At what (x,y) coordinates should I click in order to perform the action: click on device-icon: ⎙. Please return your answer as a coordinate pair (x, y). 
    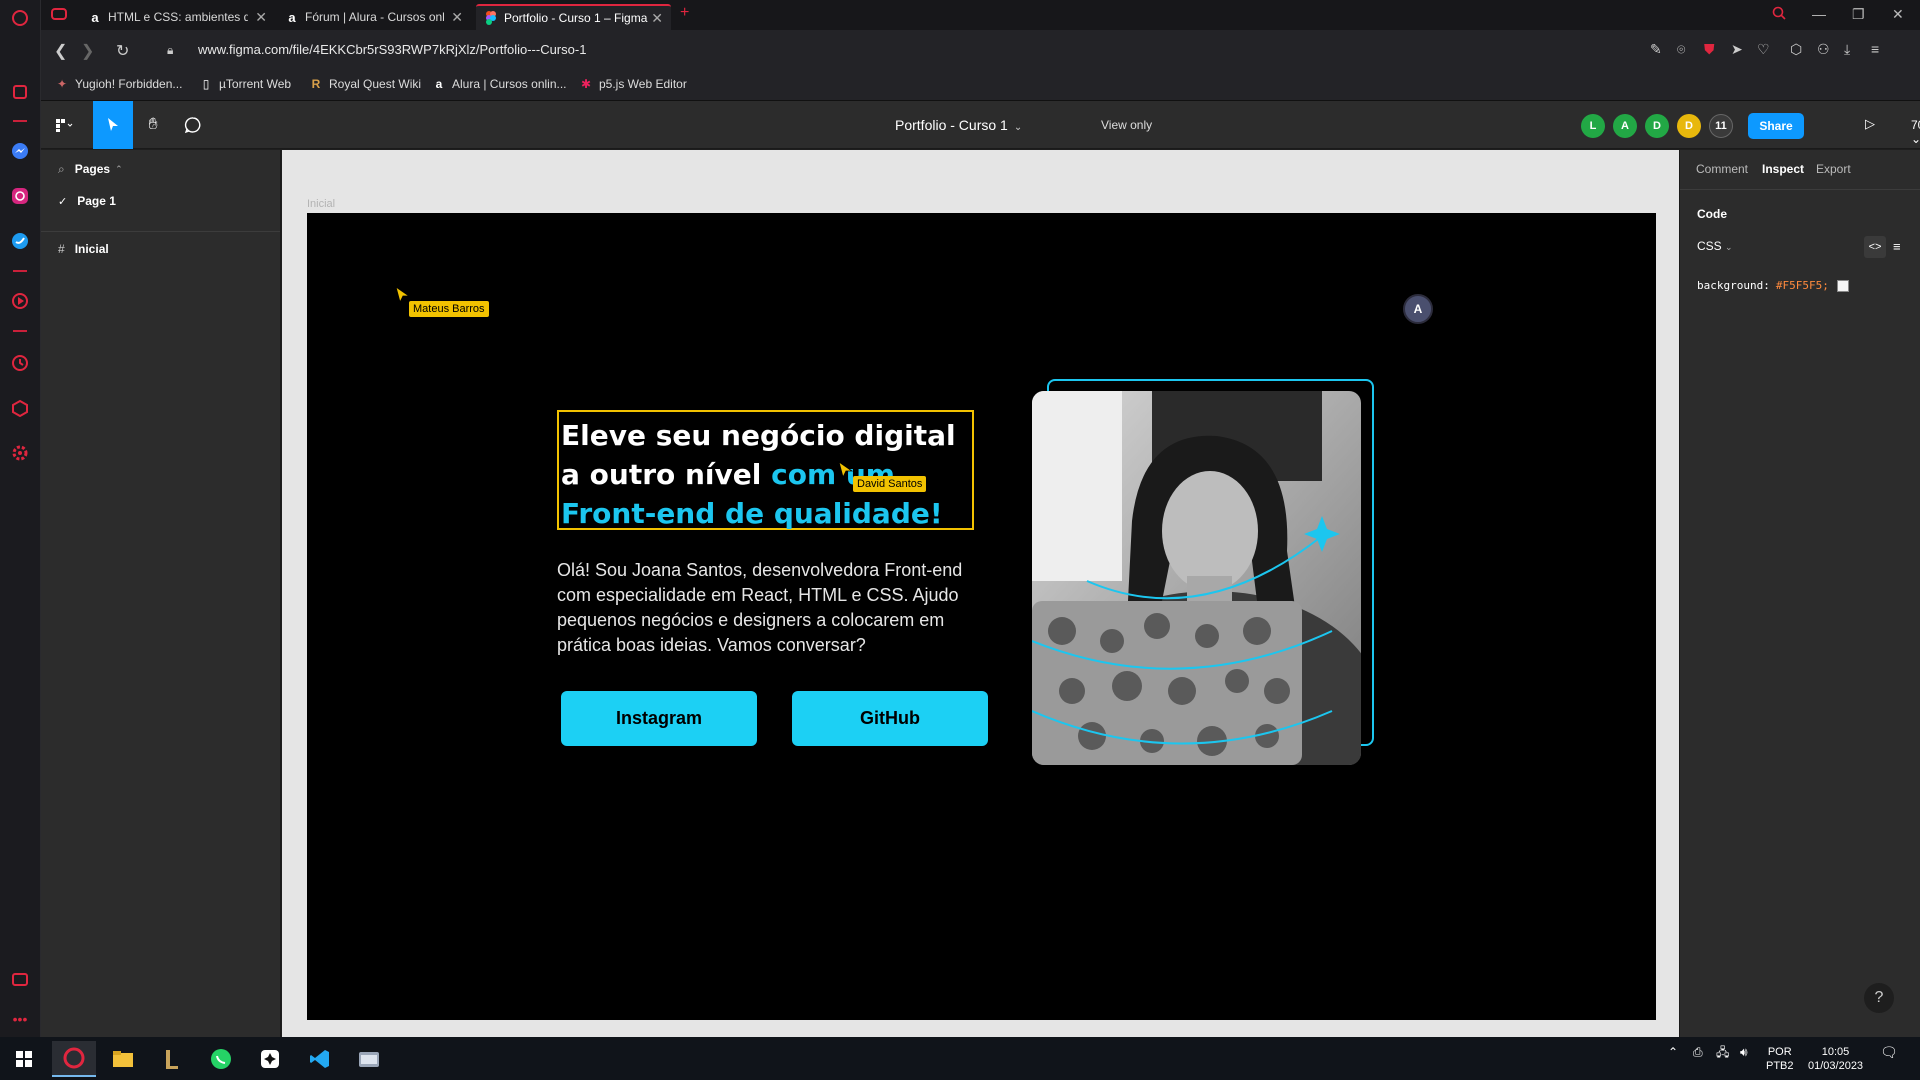
    Looking at the image, I should click on (1698, 1052).